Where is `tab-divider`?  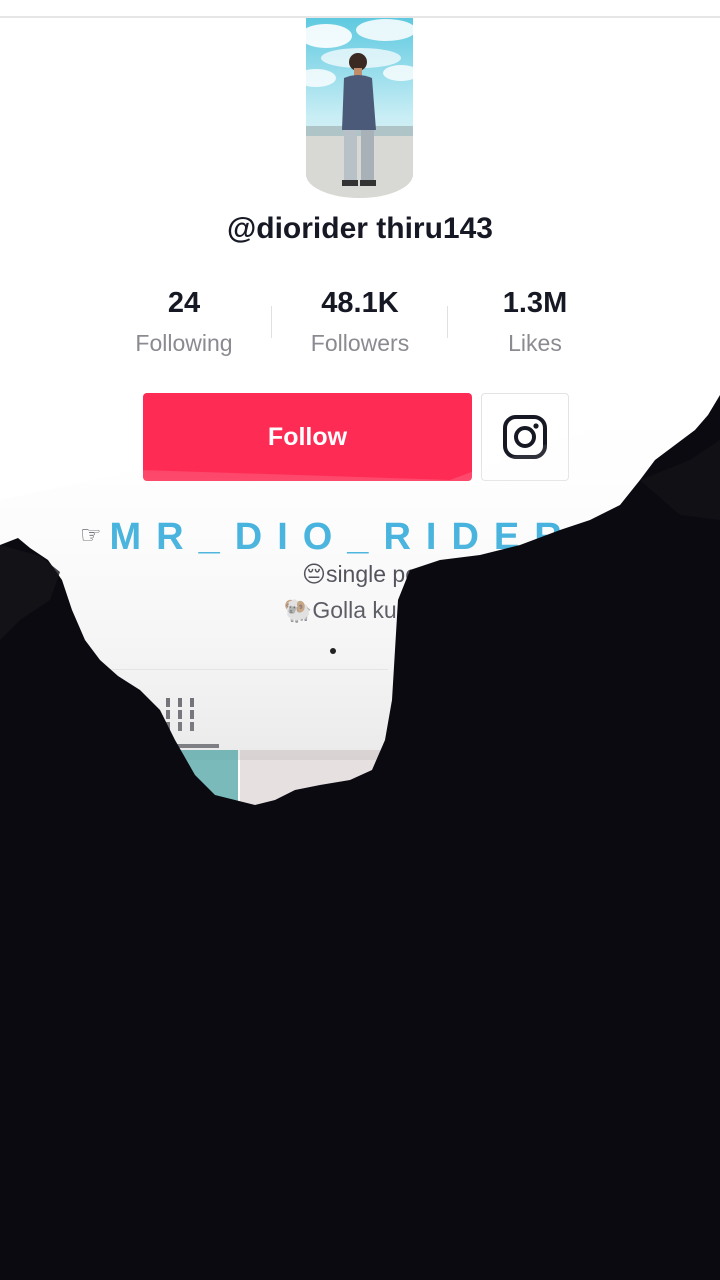
tab-divider is located at coordinates (248, 669).